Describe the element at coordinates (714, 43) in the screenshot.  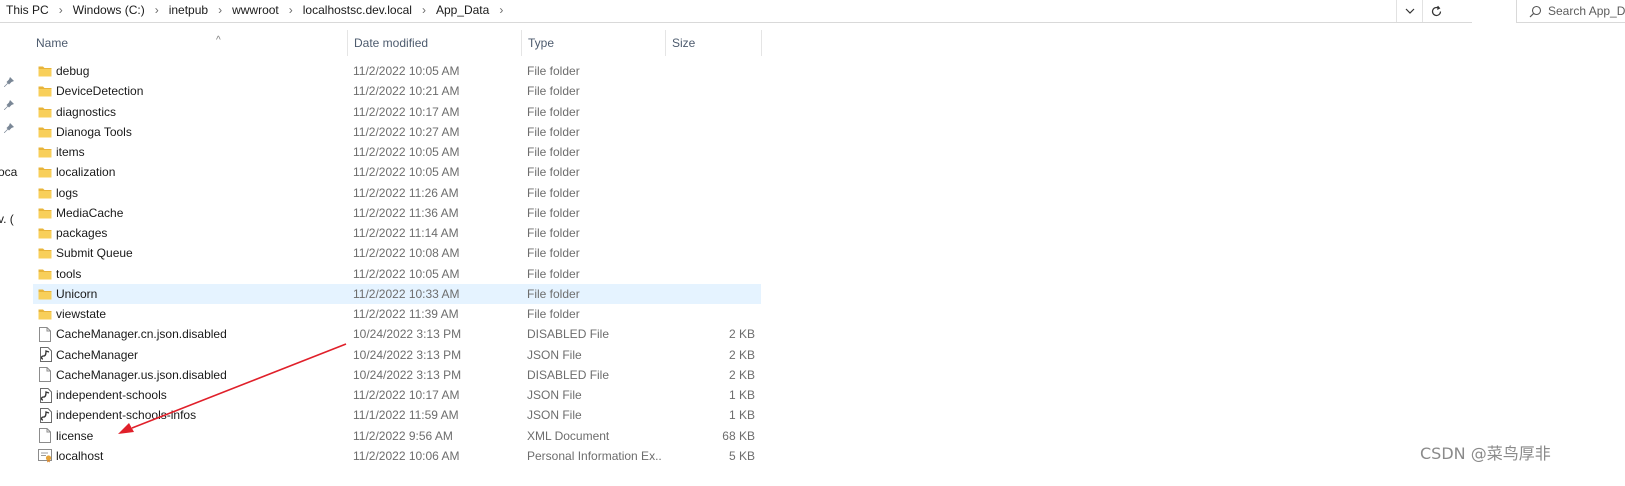
I see `column-header-size: Size` at that location.